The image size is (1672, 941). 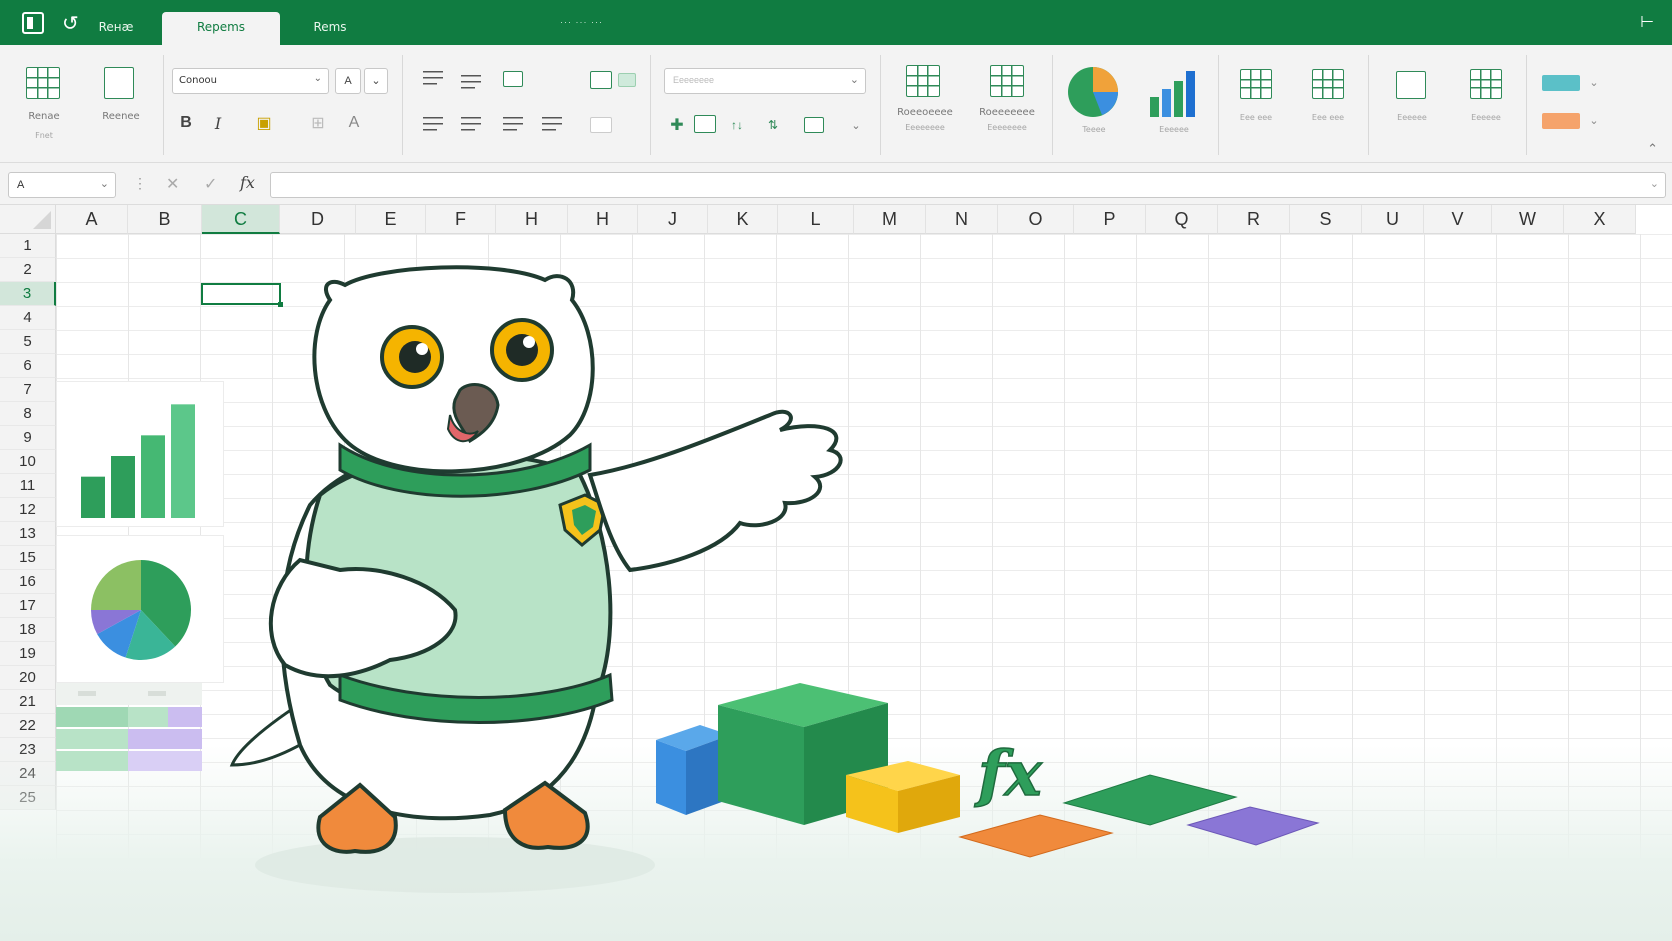 What do you see at coordinates (1150, 800) in the screenshot?
I see `green-tiles` at bounding box center [1150, 800].